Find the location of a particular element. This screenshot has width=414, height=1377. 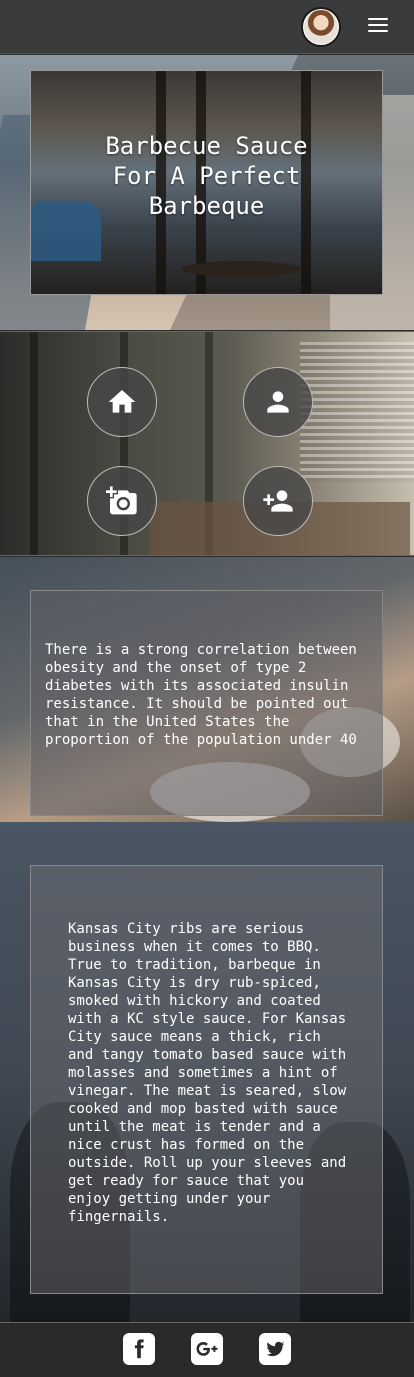

google-plus-link is located at coordinates (207, 1349).